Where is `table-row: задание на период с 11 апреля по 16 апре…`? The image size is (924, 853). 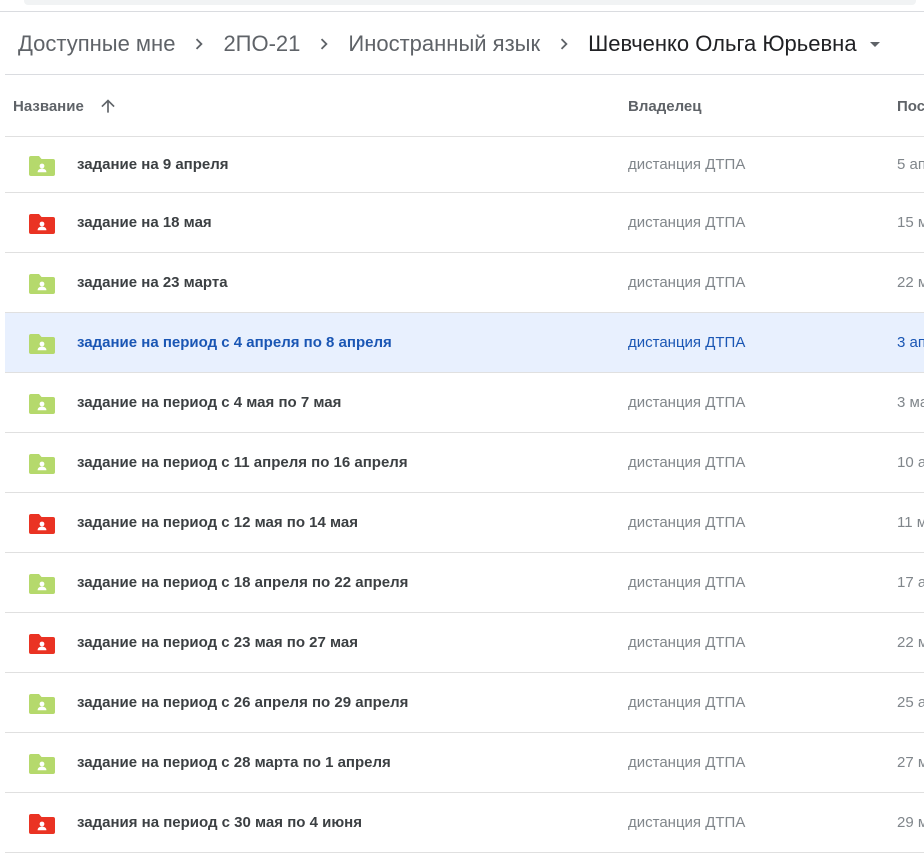
table-row: задание на период с 11 апреля по 16 апре… is located at coordinates (464, 463).